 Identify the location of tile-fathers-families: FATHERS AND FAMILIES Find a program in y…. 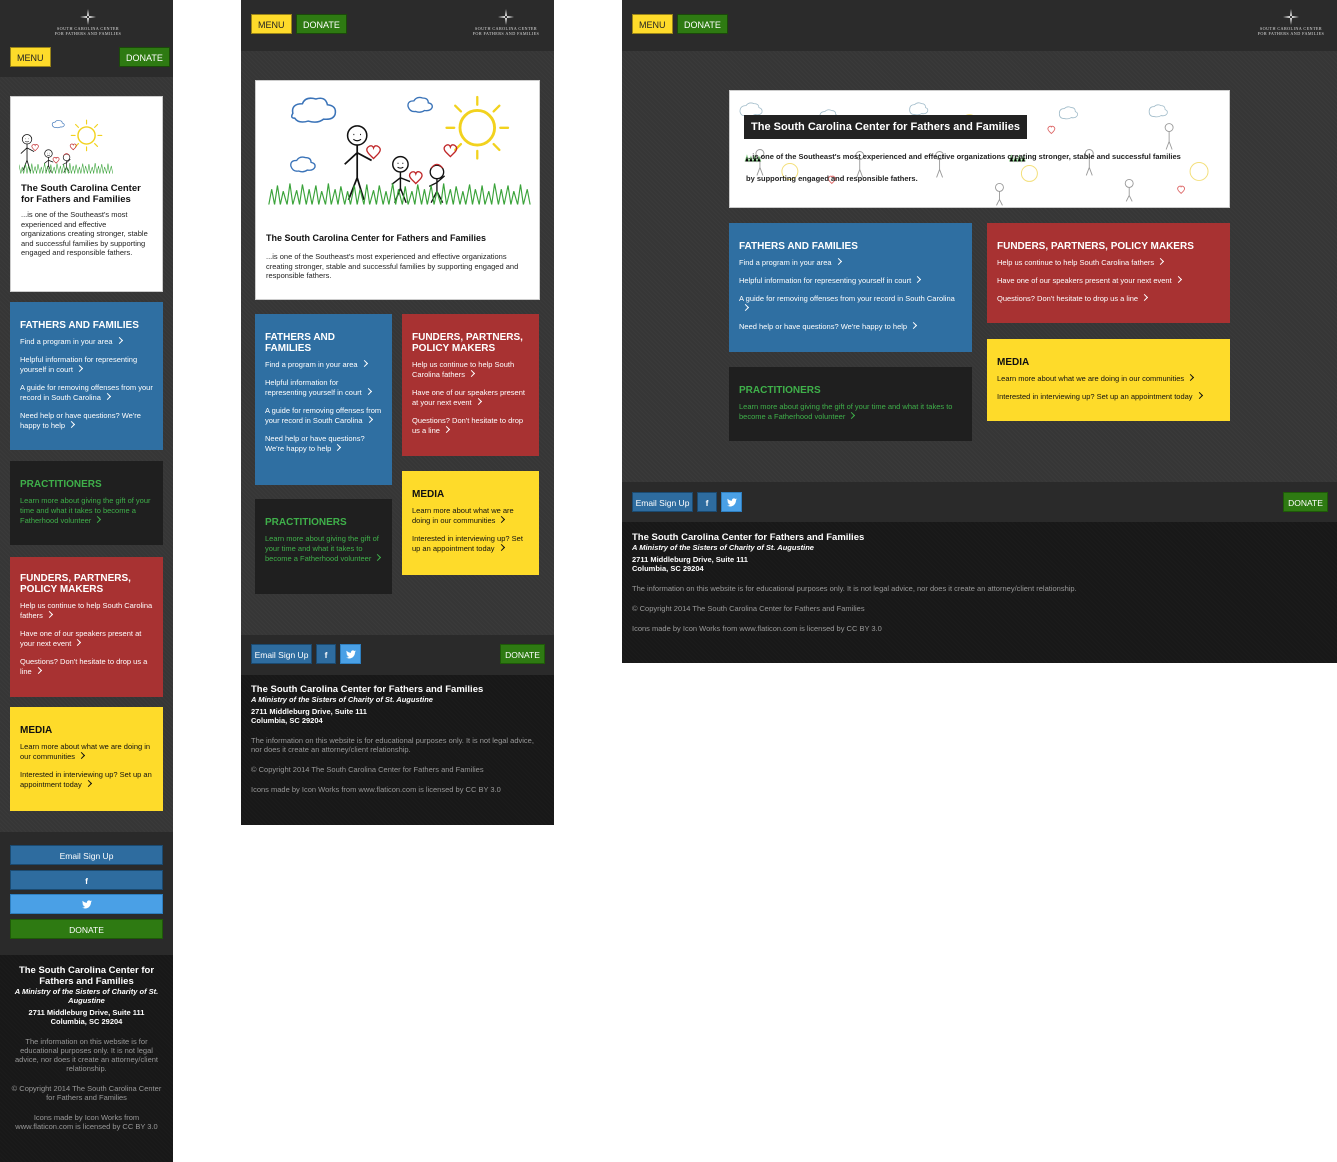
(850, 287).